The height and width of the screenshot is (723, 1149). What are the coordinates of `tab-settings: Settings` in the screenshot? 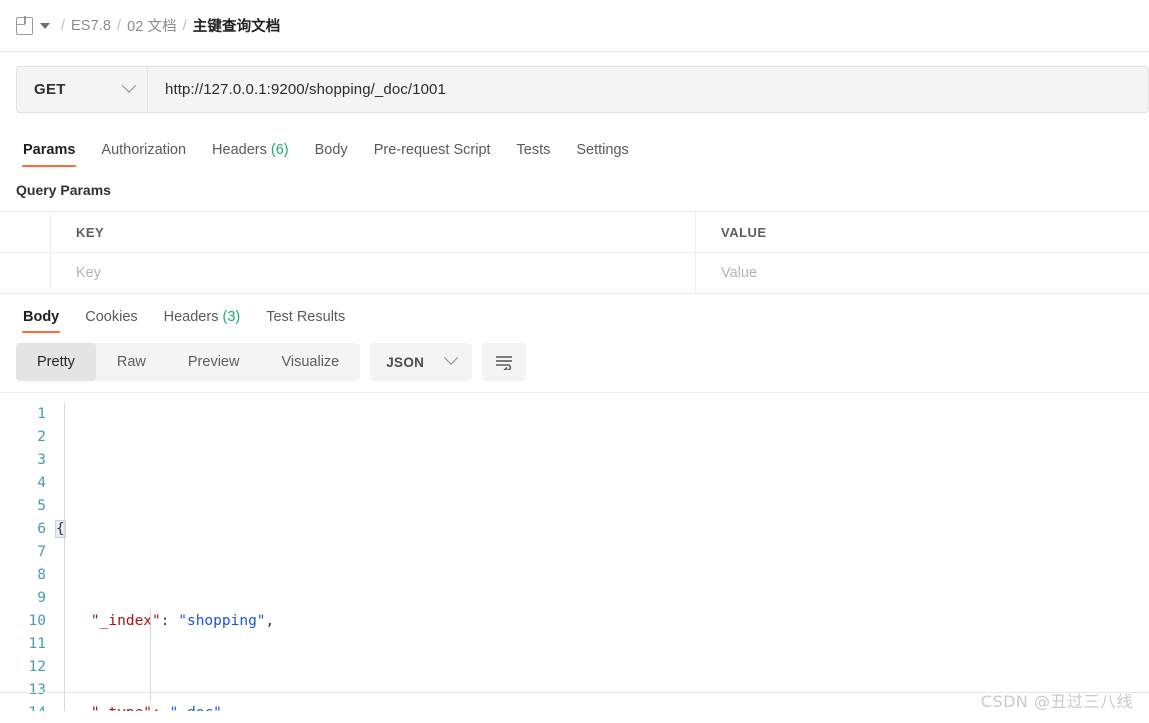 It's located at (602, 154).